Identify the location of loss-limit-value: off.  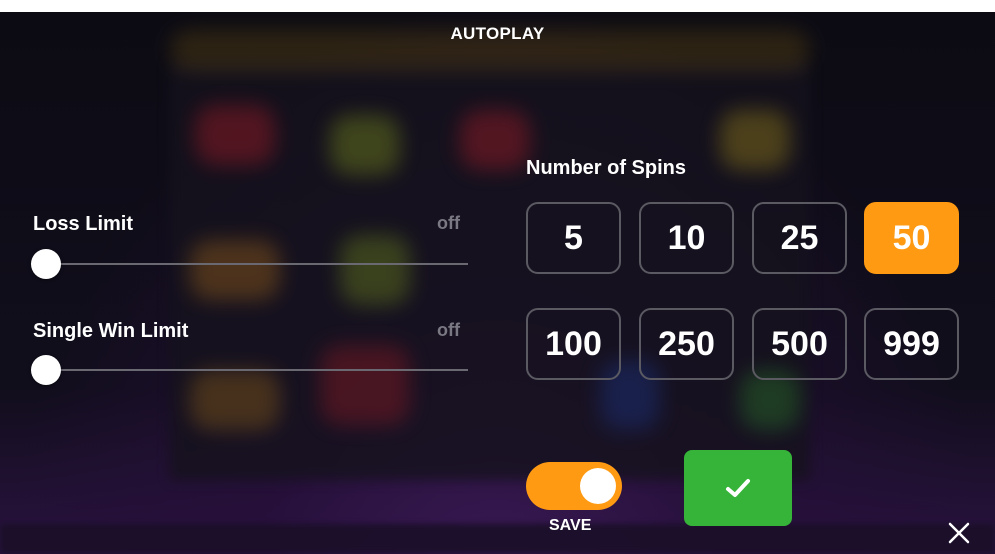
(448, 223).